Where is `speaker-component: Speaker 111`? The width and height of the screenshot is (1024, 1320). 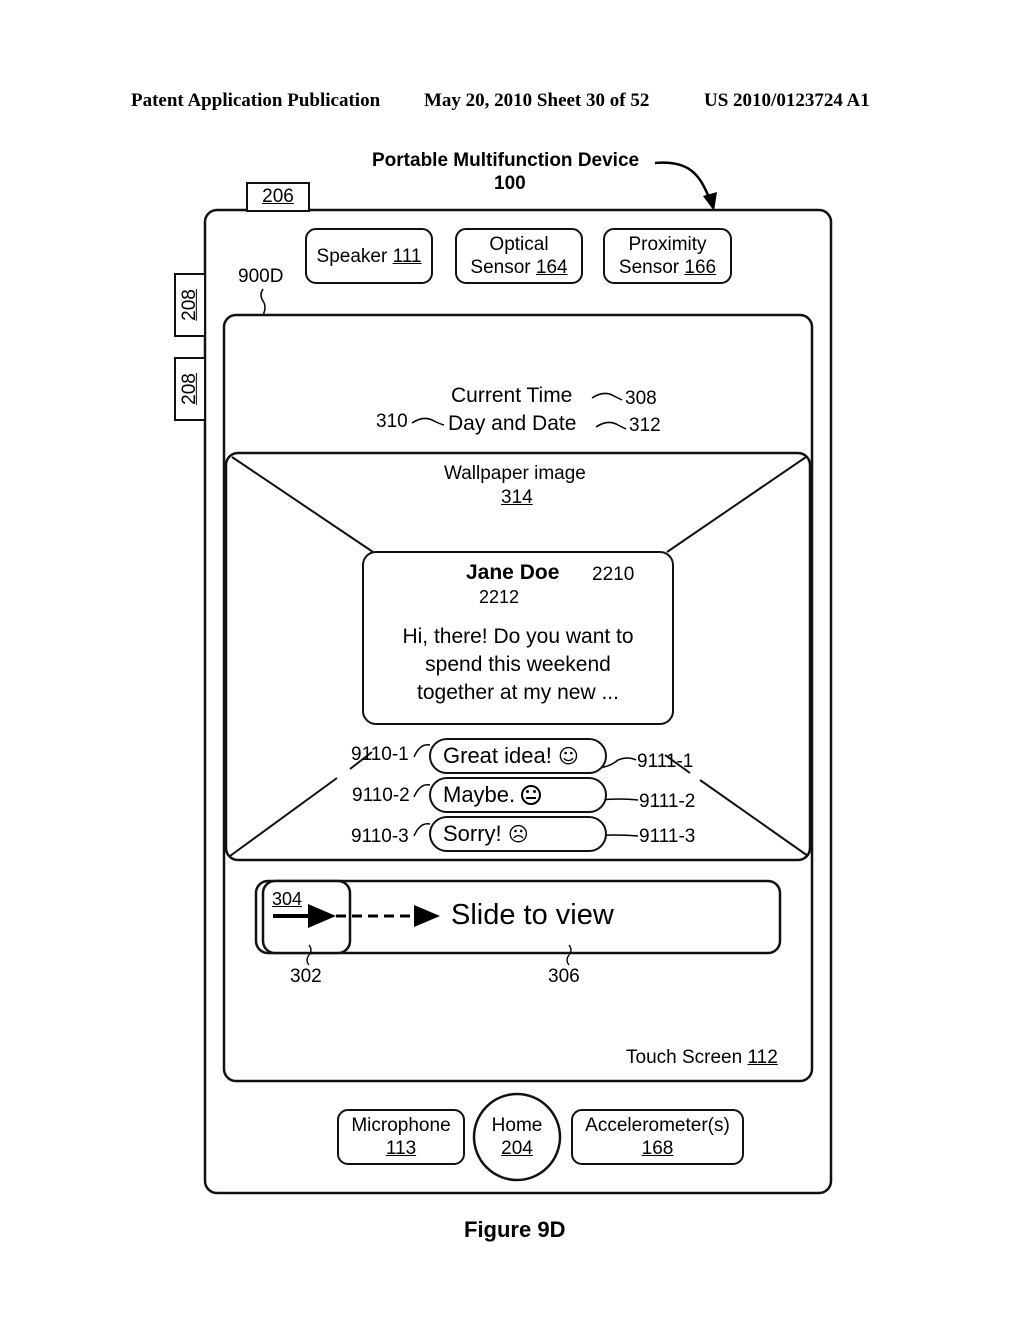 speaker-component: Speaker 111 is located at coordinates (369, 256).